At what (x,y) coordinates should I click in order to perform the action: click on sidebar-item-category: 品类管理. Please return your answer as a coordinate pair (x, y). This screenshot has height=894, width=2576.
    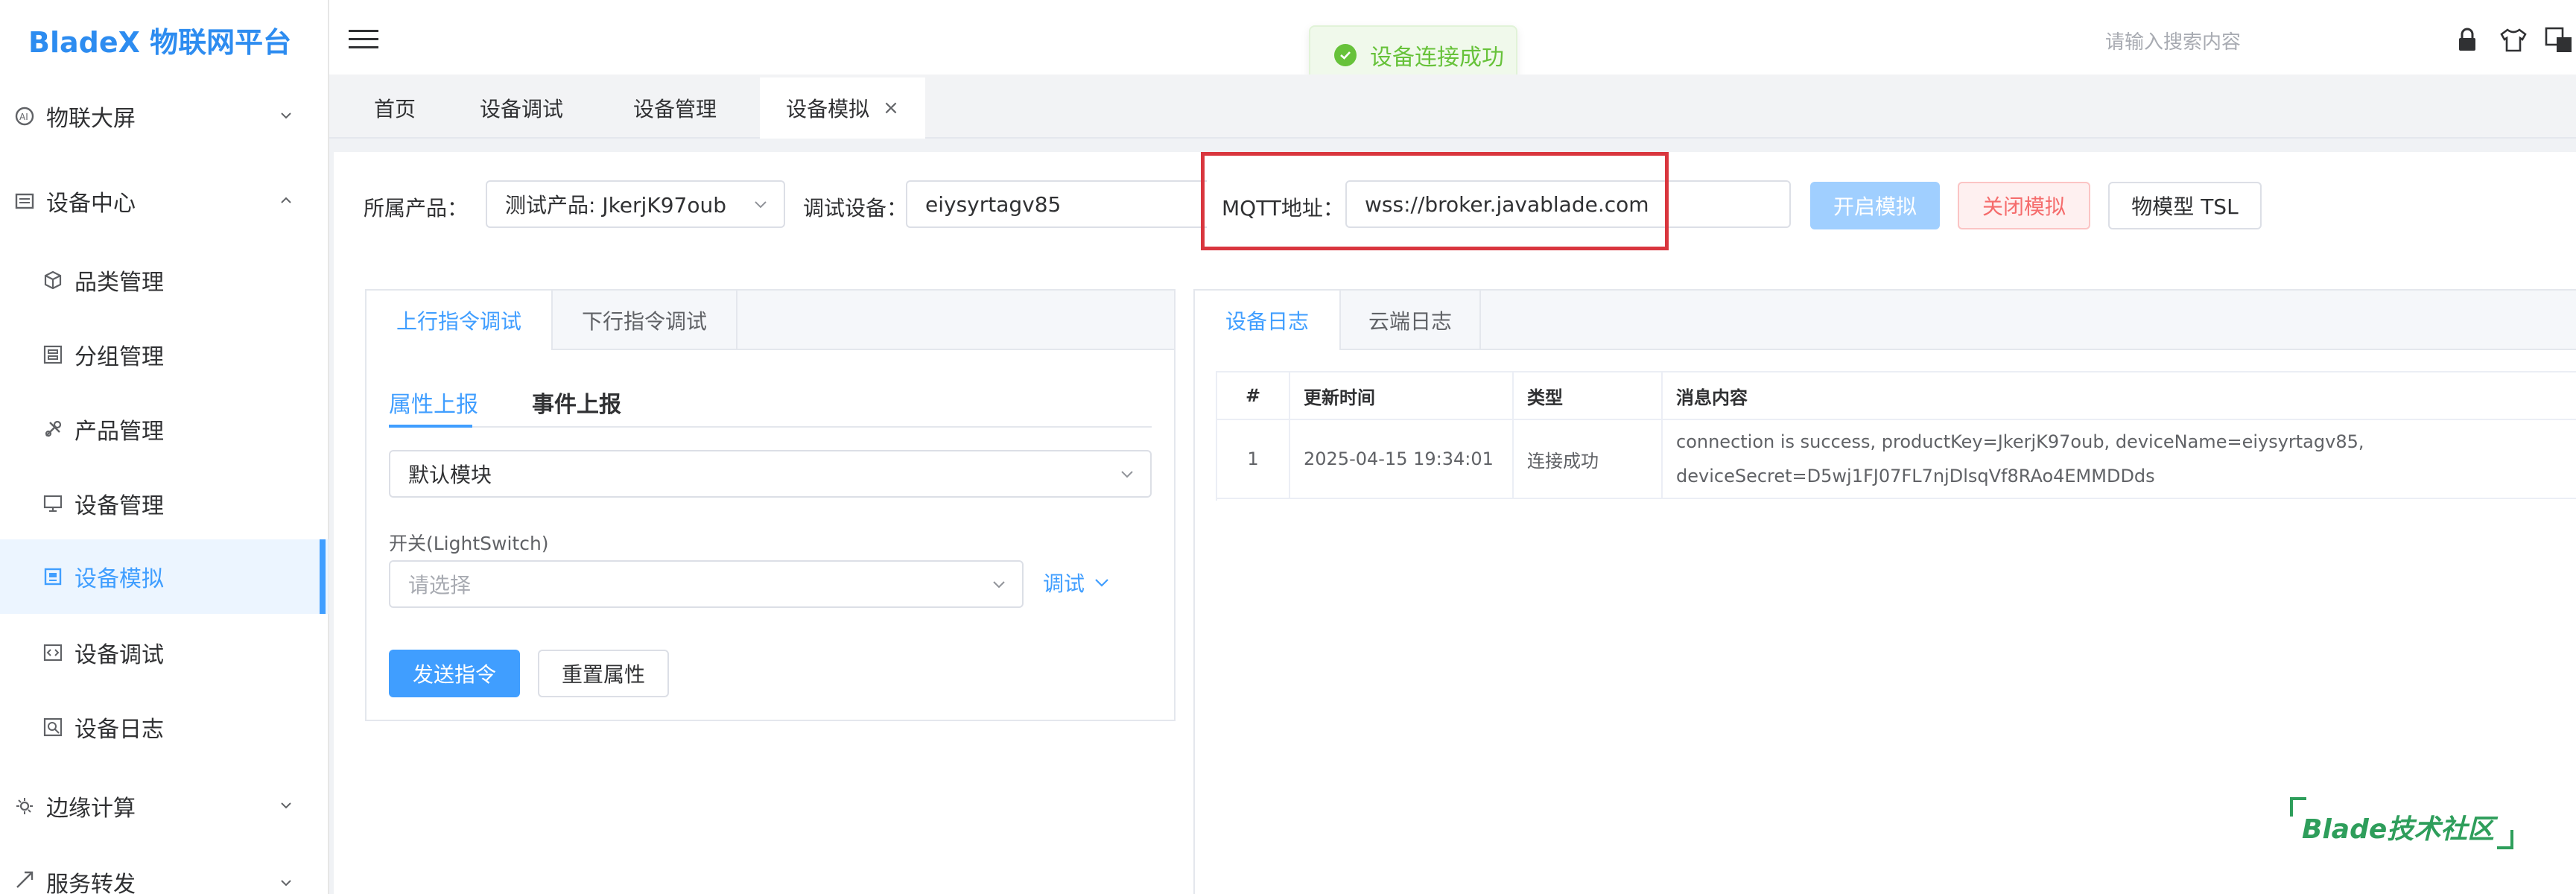
    Looking at the image, I should click on (165, 280).